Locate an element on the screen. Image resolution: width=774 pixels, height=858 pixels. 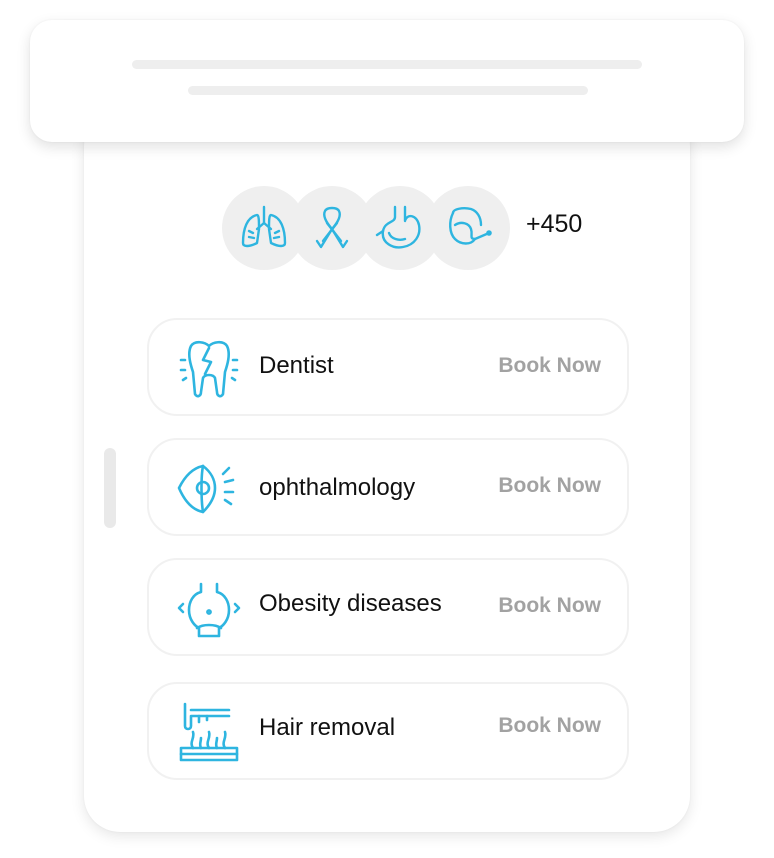
service-name: Hair removal is located at coordinates (327, 727).